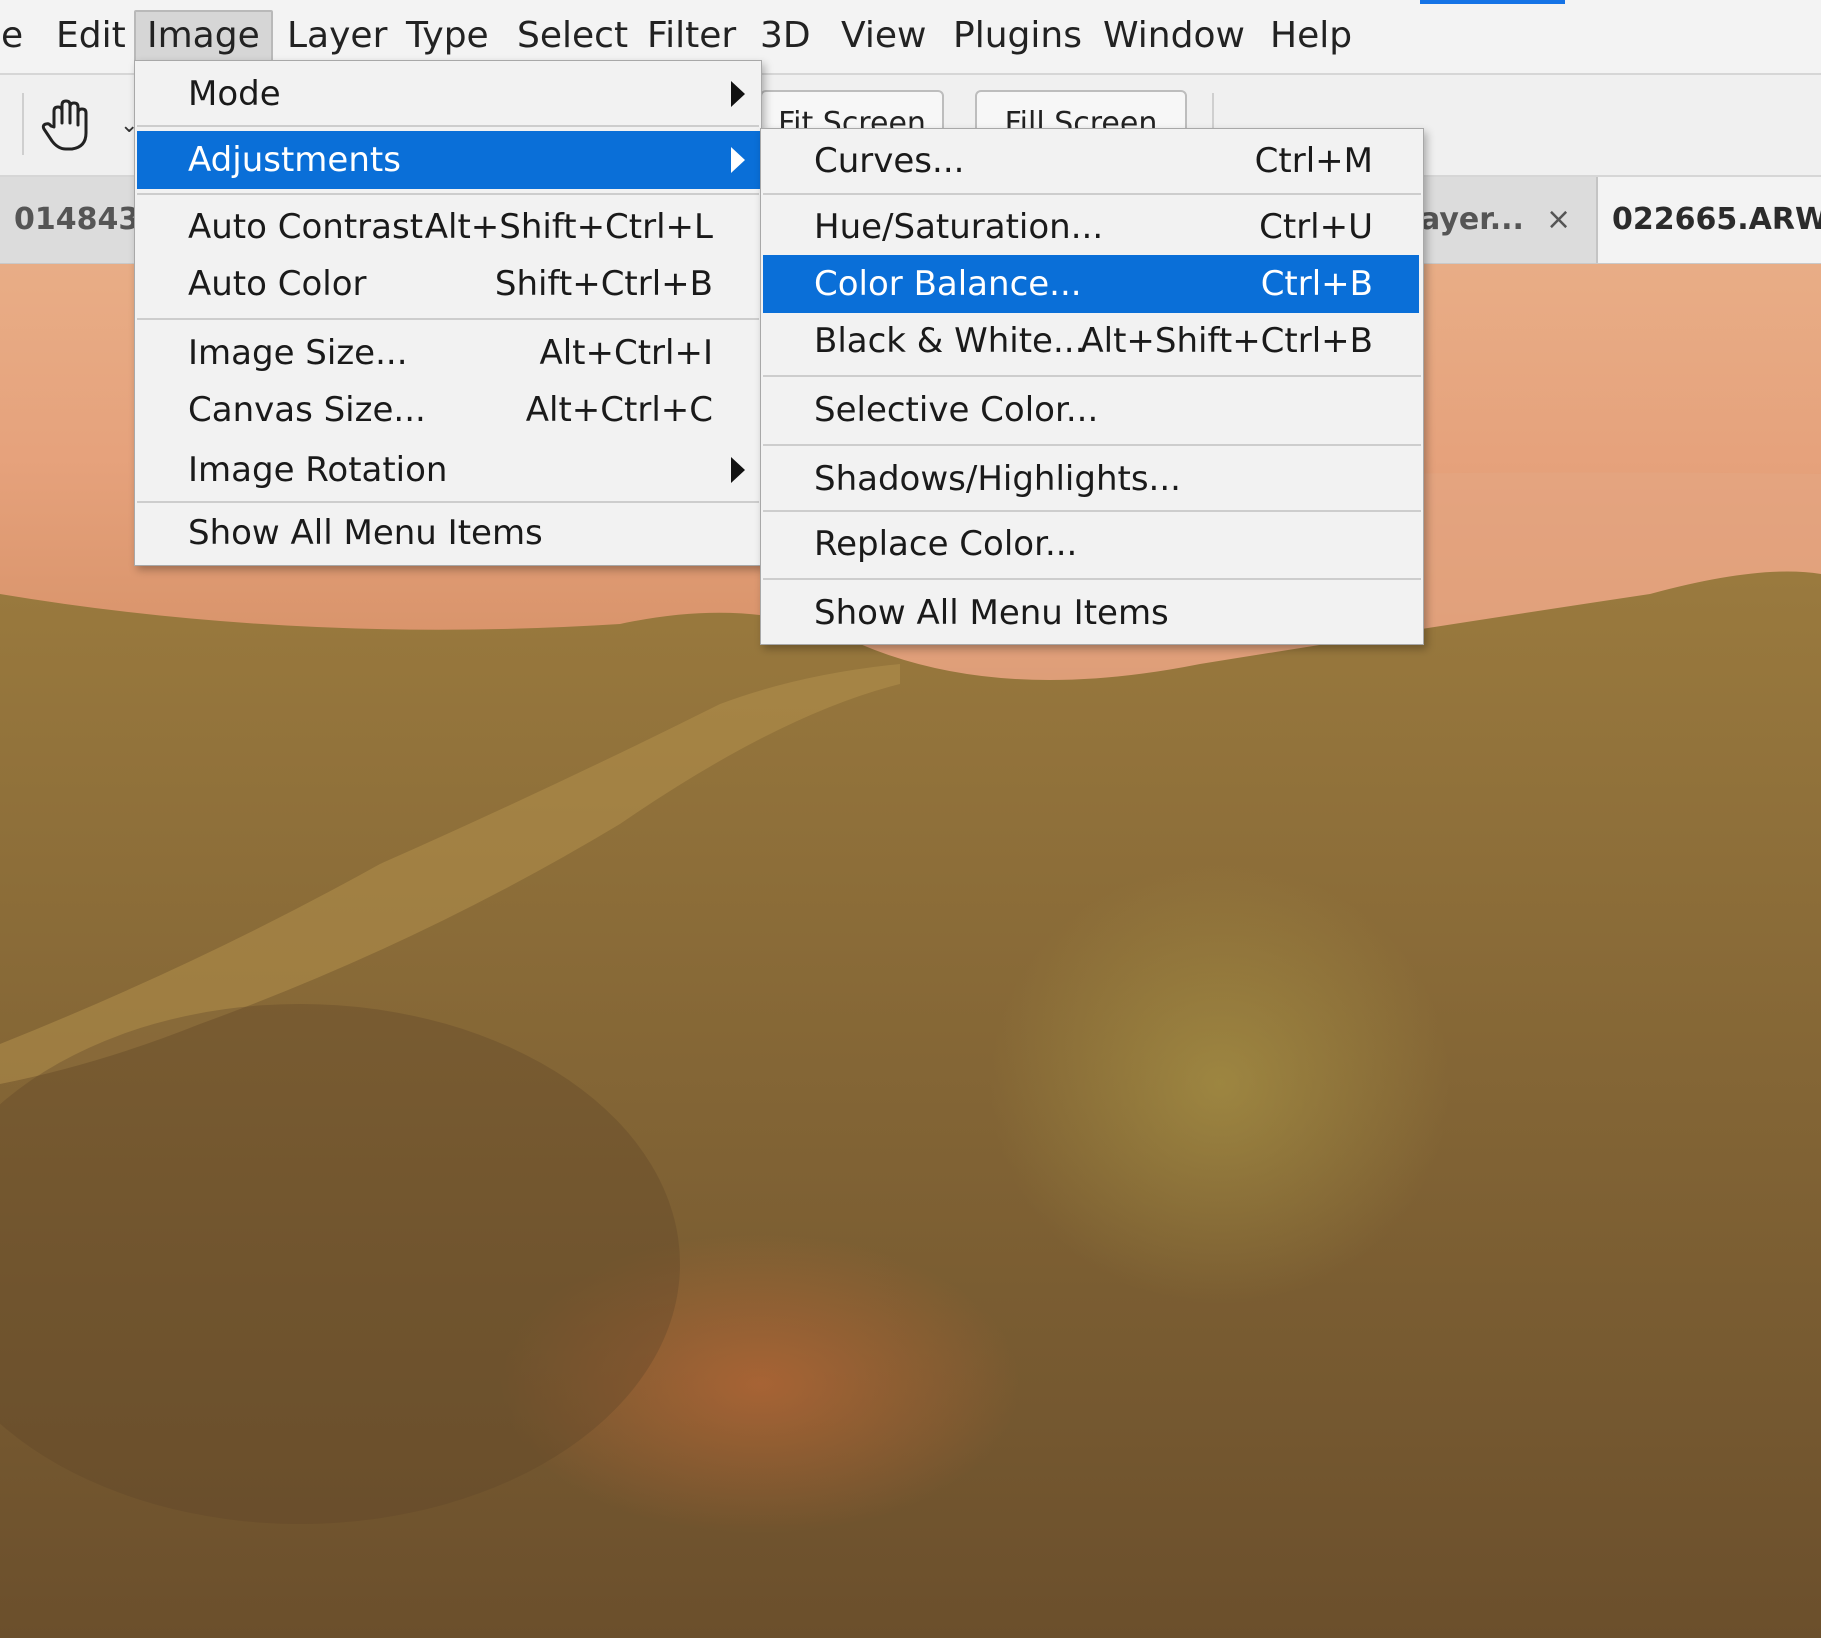 Image resolution: width=1821 pixels, height=1638 pixels. What do you see at coordinates (448, 94) in the screenshot?
I see `menu-item-mode: Mode` at bounding box center [448, 94].